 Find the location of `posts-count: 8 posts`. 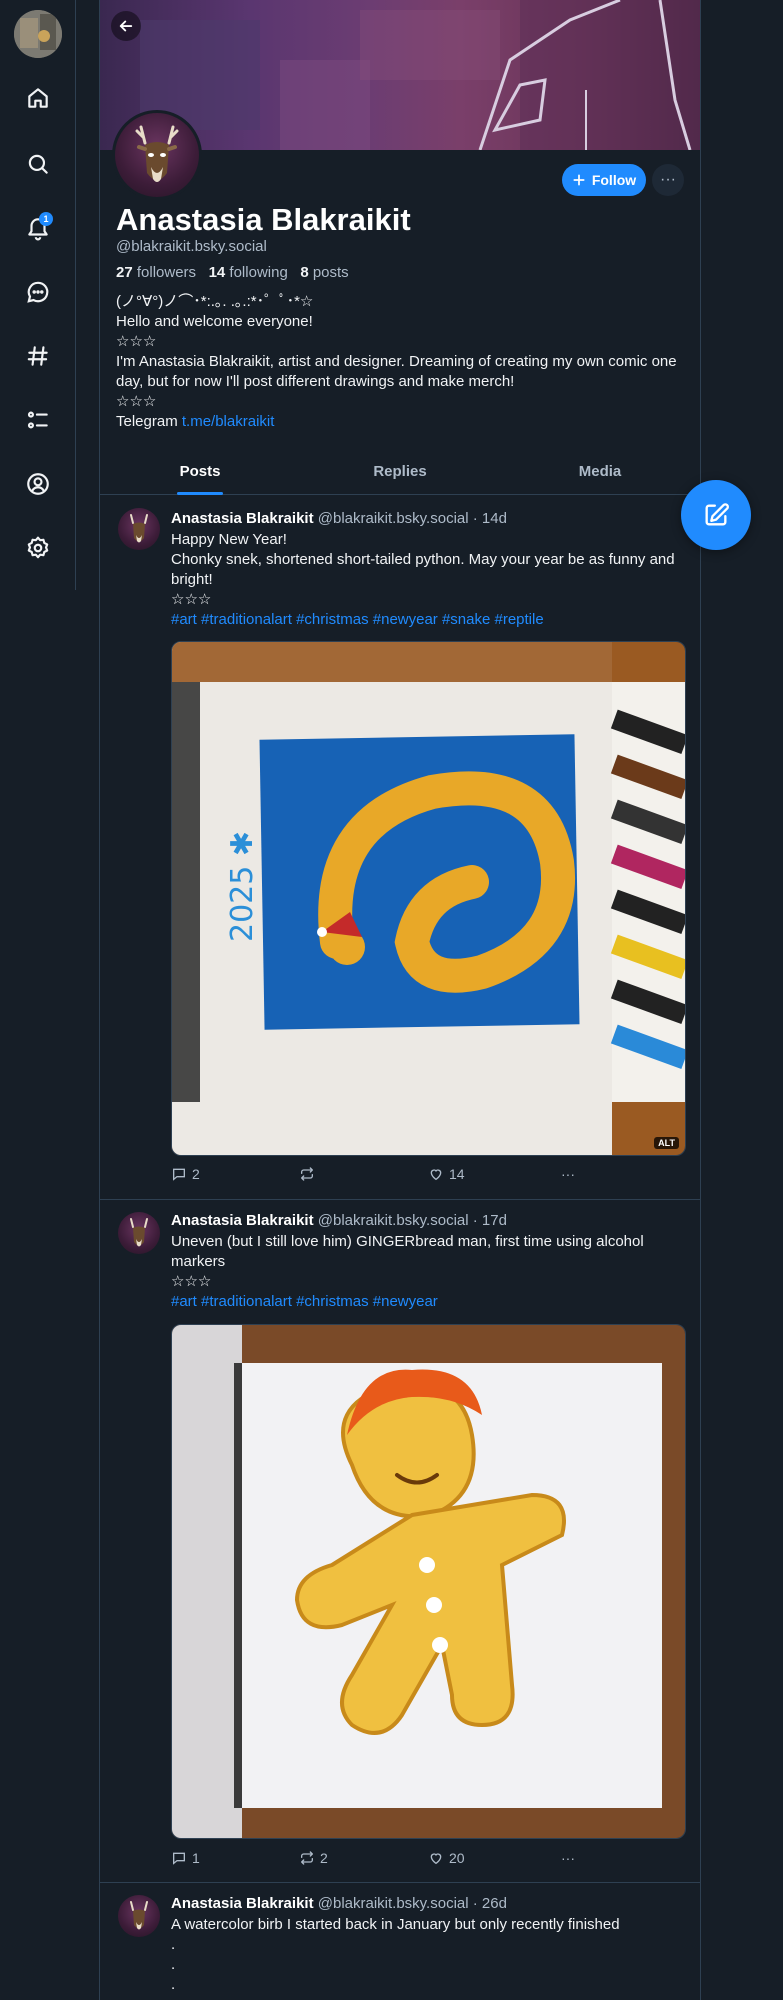

posts-count: 8 posts is located at coordinates (324, 272).